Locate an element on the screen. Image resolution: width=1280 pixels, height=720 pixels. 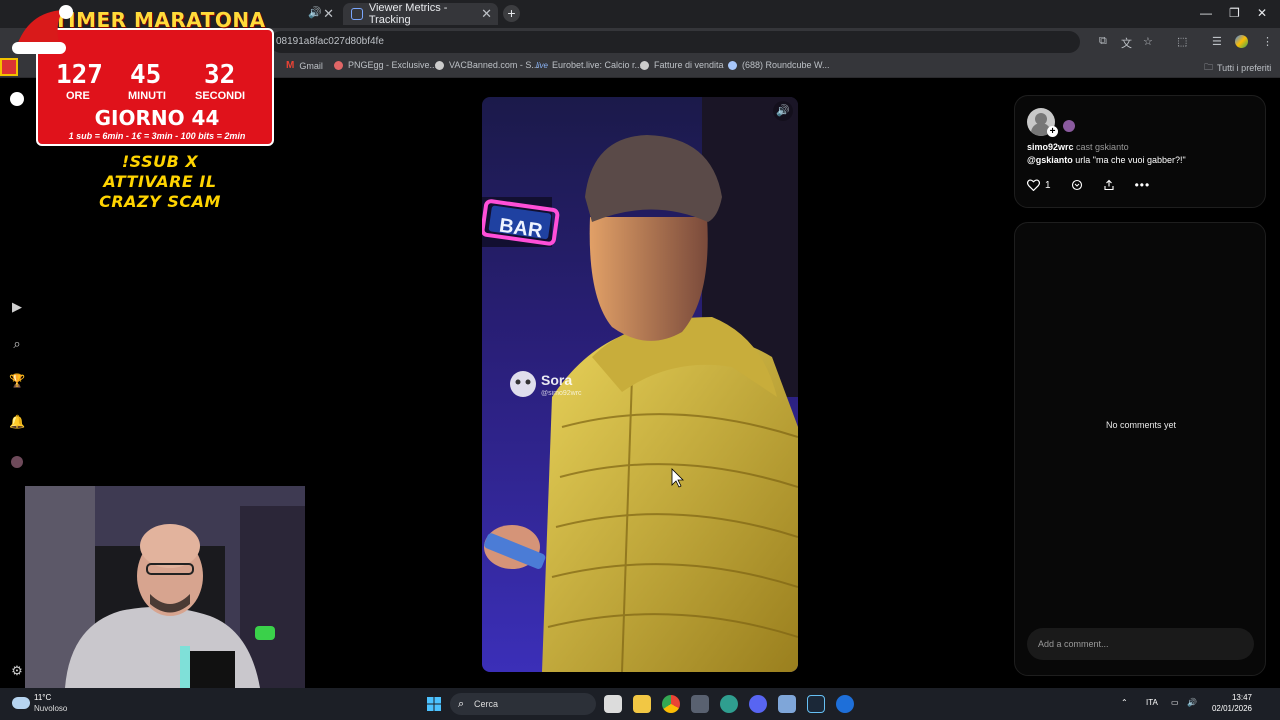
remix-button is located at coordinates (1077, 185).